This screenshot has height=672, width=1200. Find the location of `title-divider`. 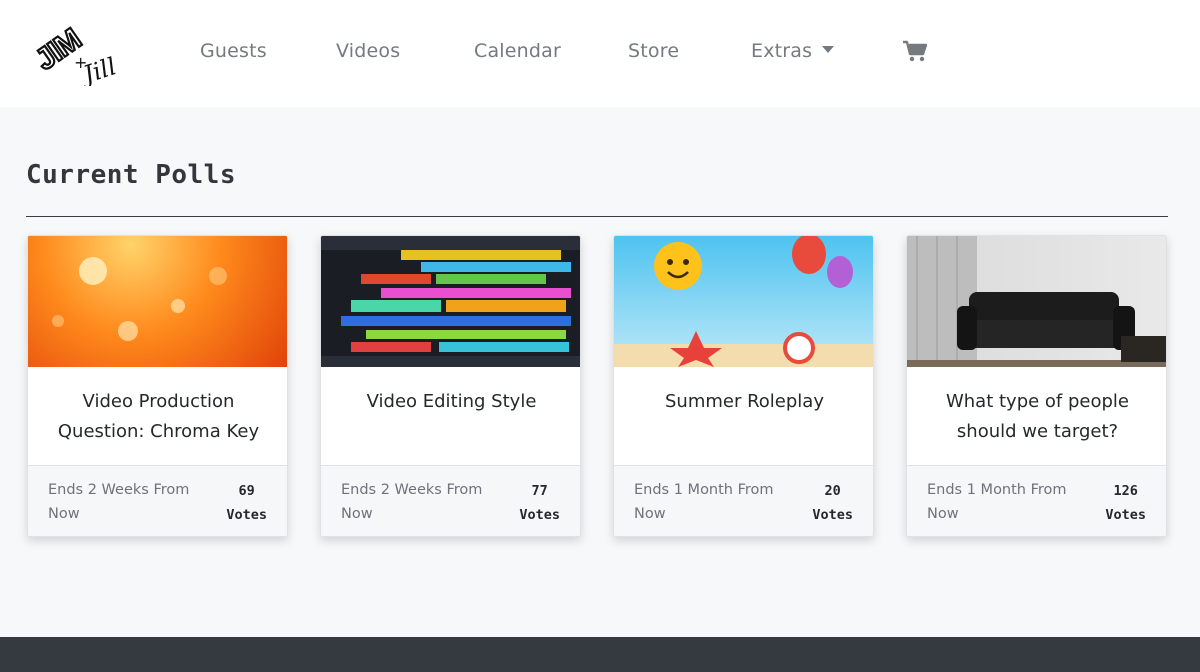

title-divider is located at coordinates (597, 216).